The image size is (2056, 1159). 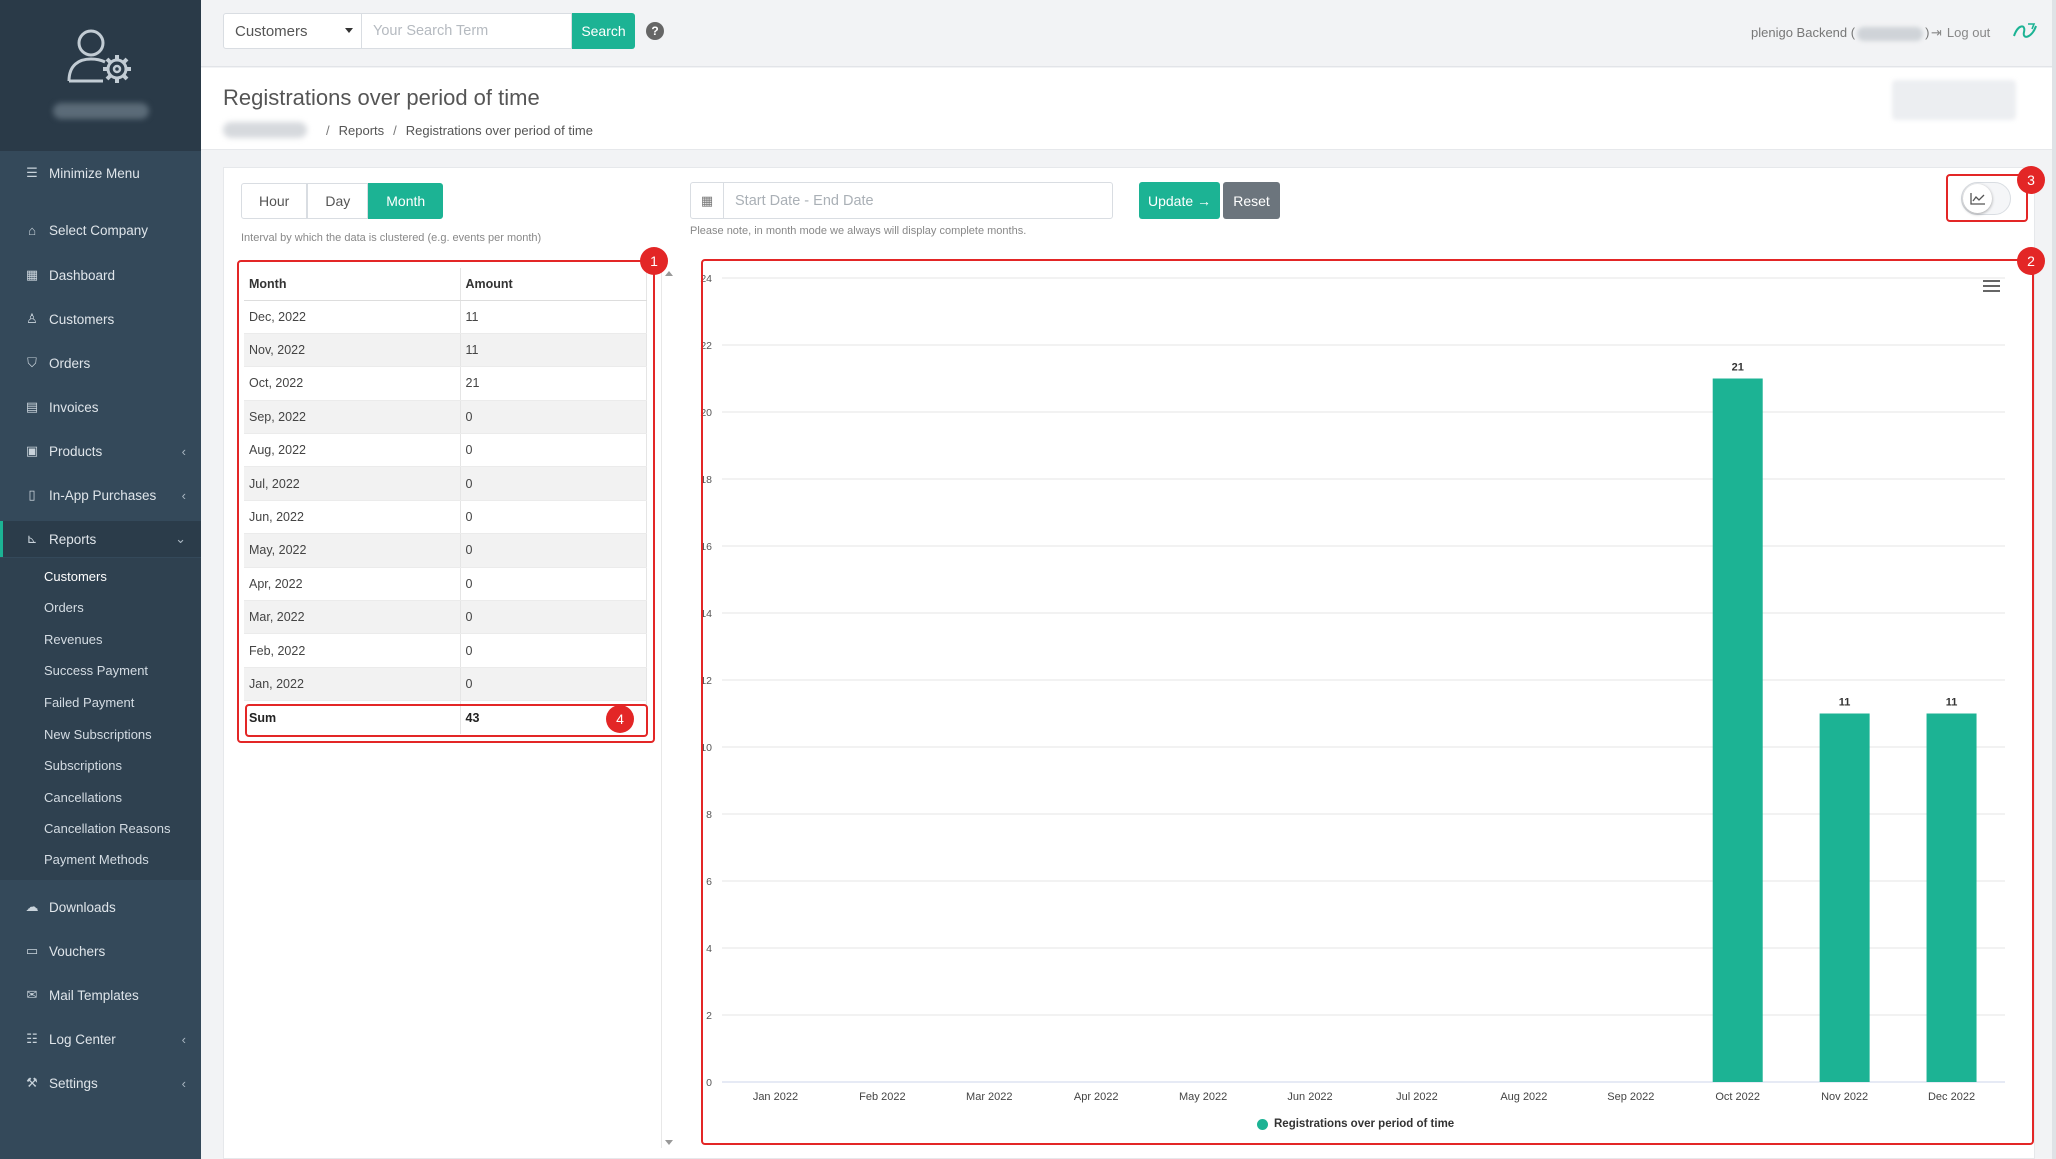 What do you see at coordinates (32, 538) in the screenshot?
I see `chart-icon: ⊾` at bounding box center [32, 538].